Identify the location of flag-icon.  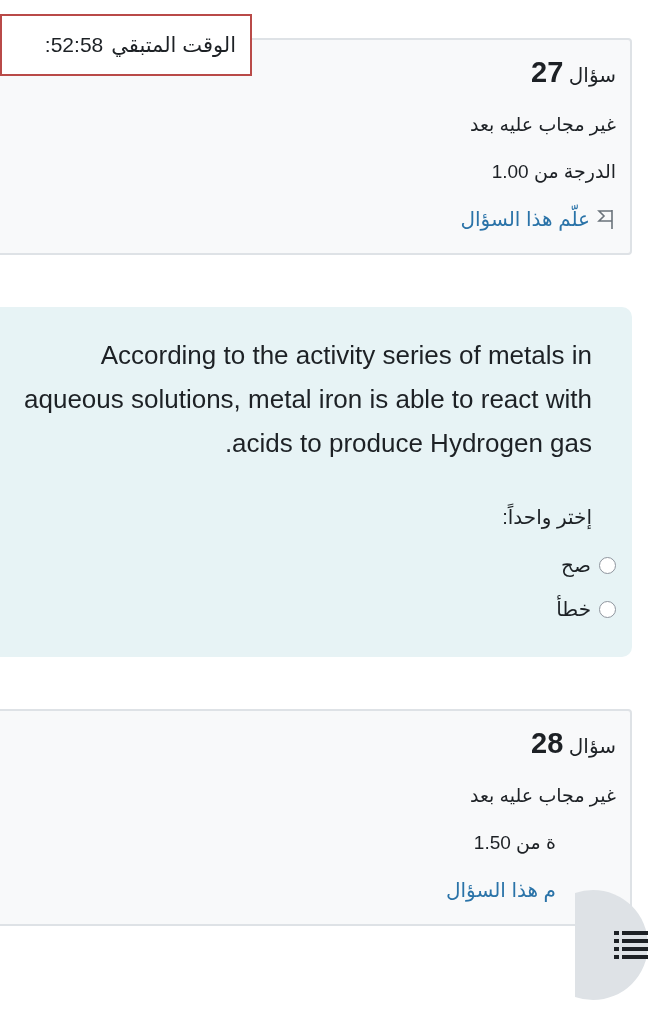
(606, 219).